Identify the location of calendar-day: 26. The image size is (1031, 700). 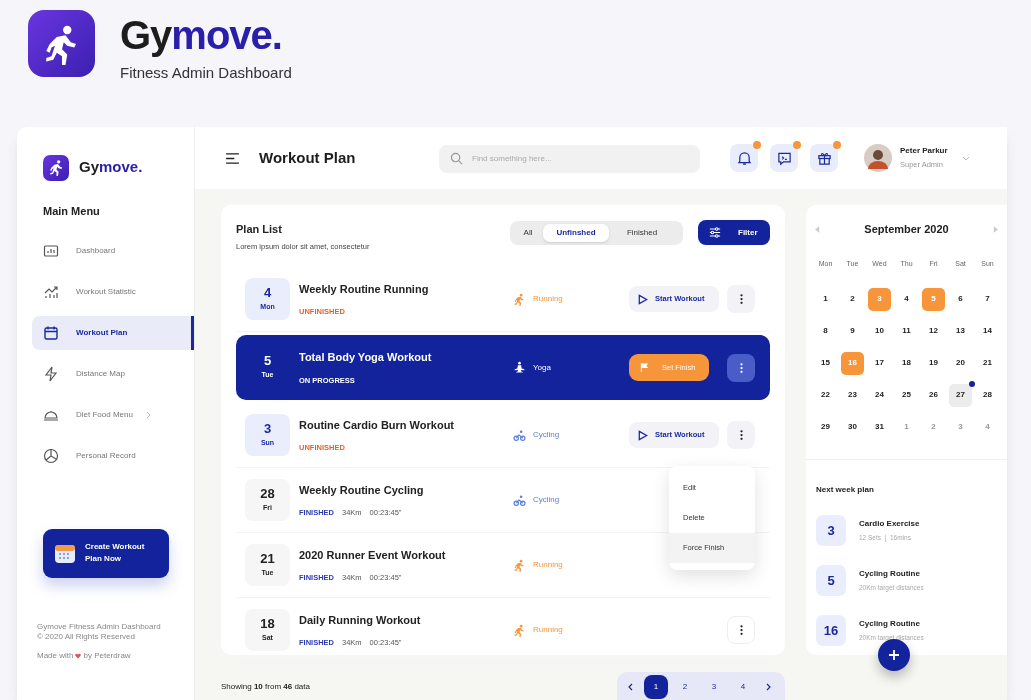
(933, 395).